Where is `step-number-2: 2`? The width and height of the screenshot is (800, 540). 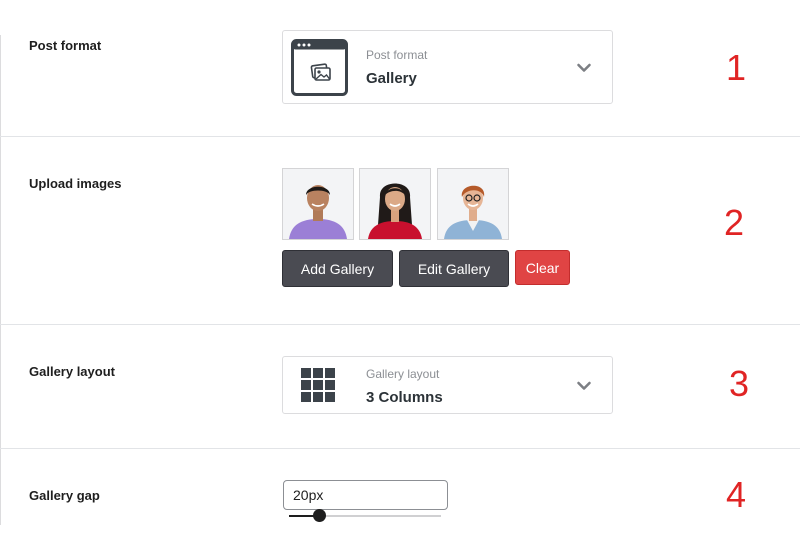
step-number-2: 2 is located at coordinates (734, 222).